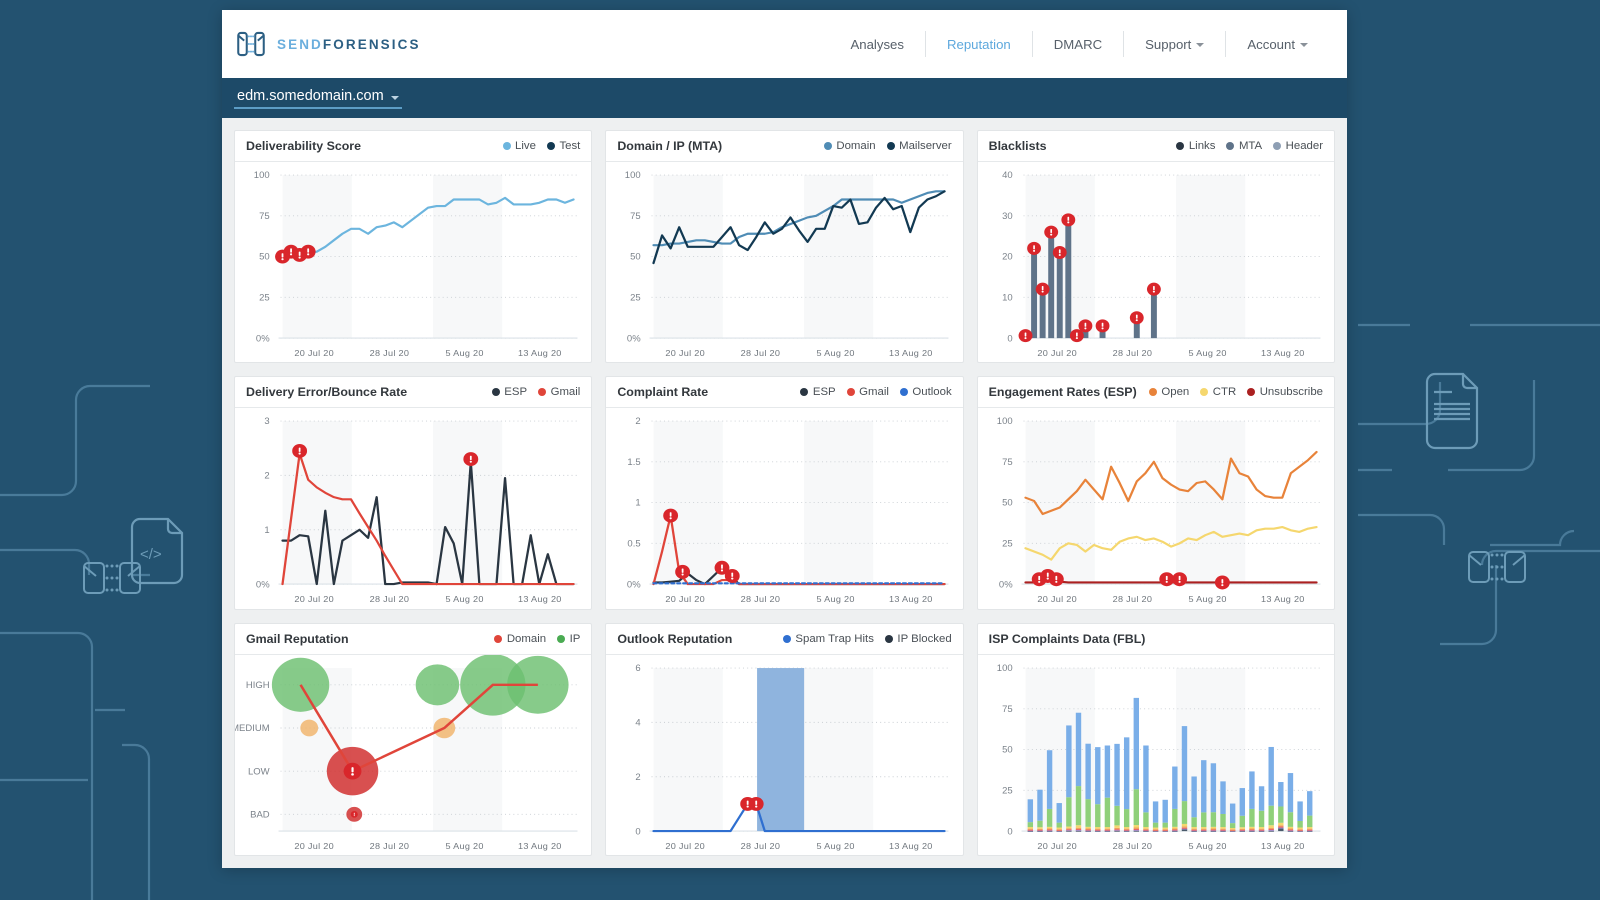  What do you see at coordinates (1277, 44) in the screenshot?
I see `nav-item-account: Account` at bounding box center [1277, 44].